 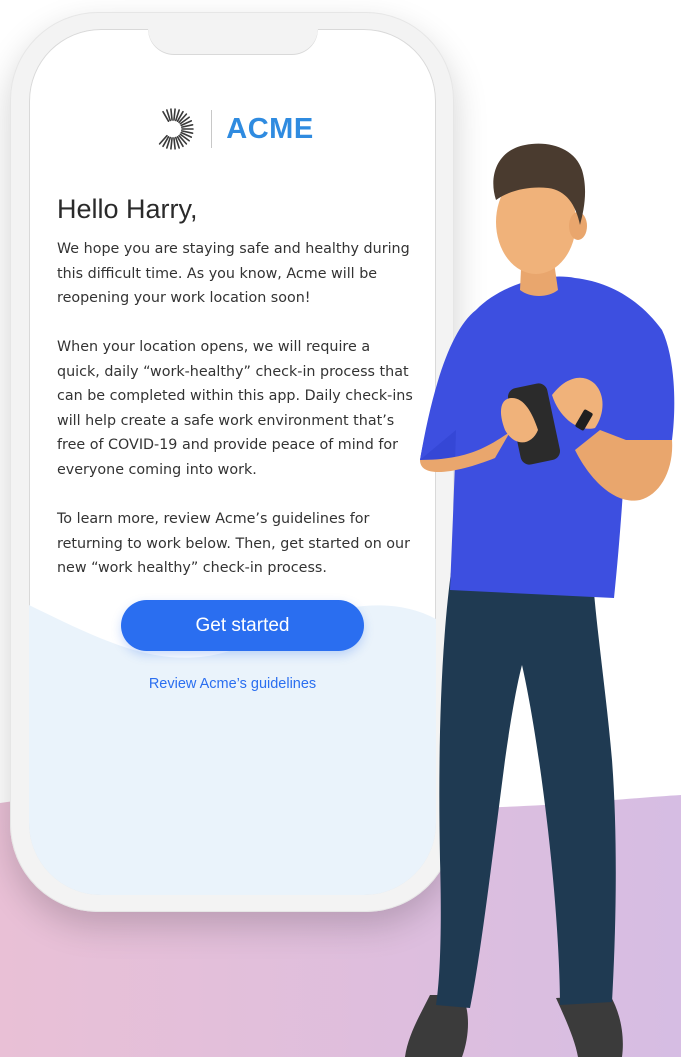 I want to click on brand-name: ACME, so click(x=270, y=128).